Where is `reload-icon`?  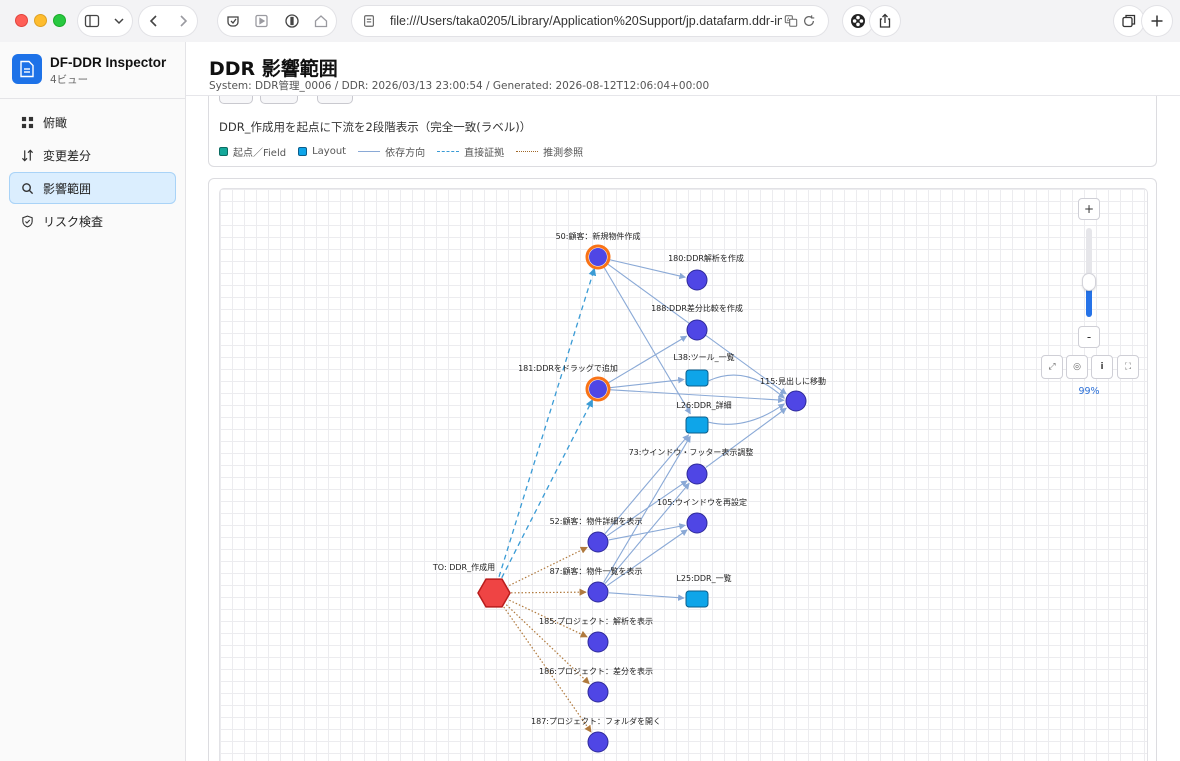
reload-icon is located at coordinates (809, 21).